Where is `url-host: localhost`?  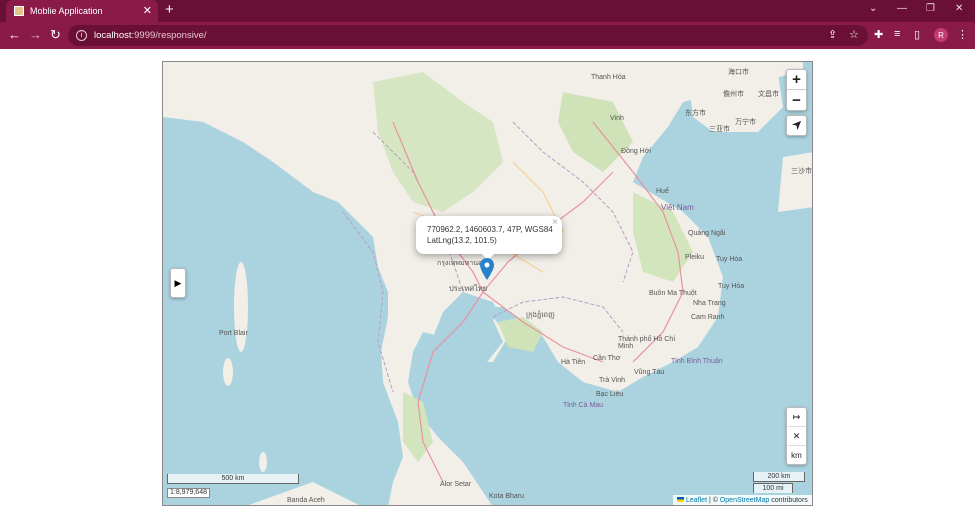
url-host: localhost is located at coordinates (113, 35).